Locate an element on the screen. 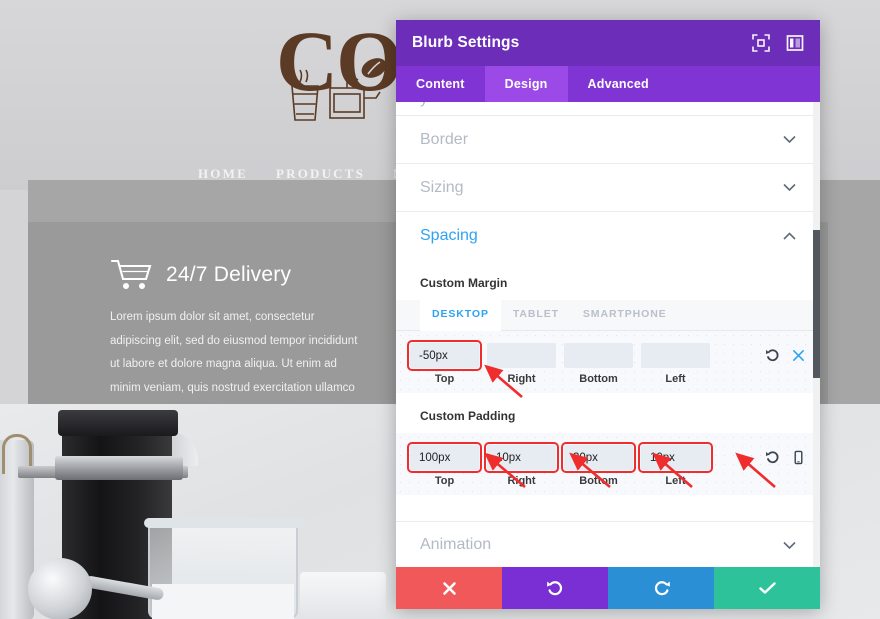 This screenshot has height=619, width=880. padding-top-input: 100px is located at coordinates (444, 457).